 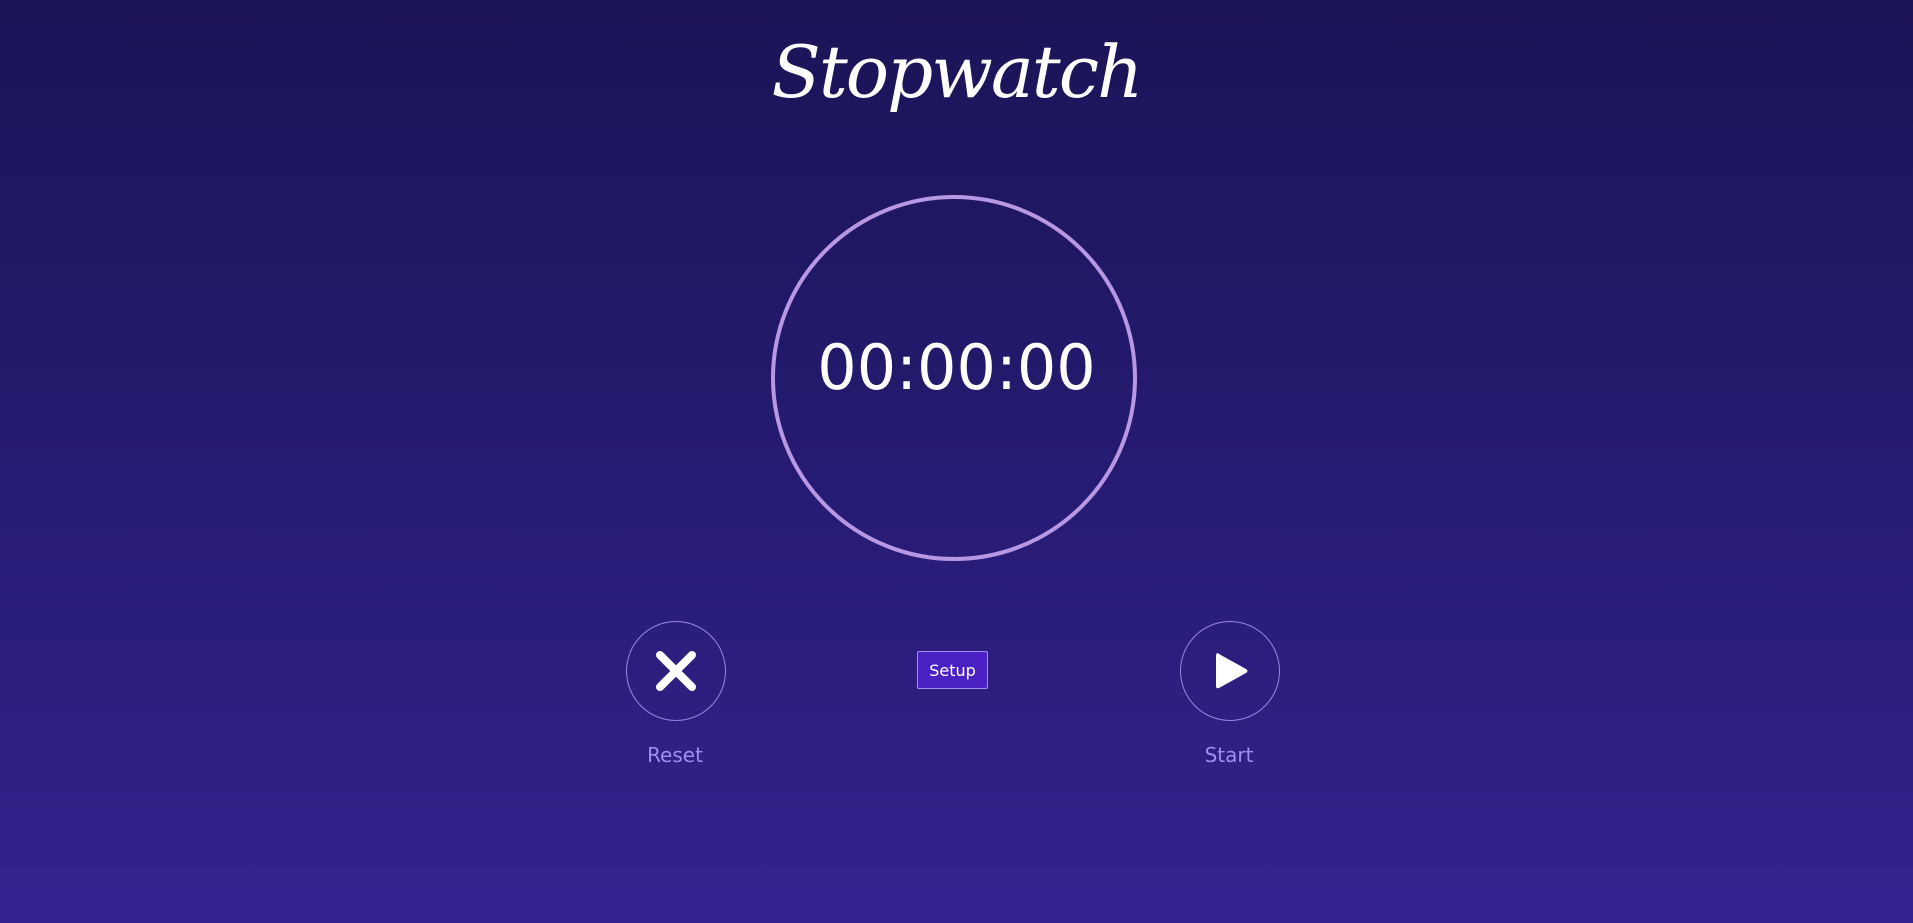 I want to click on page-title: Stopwatch, so click(x=957, y=72).